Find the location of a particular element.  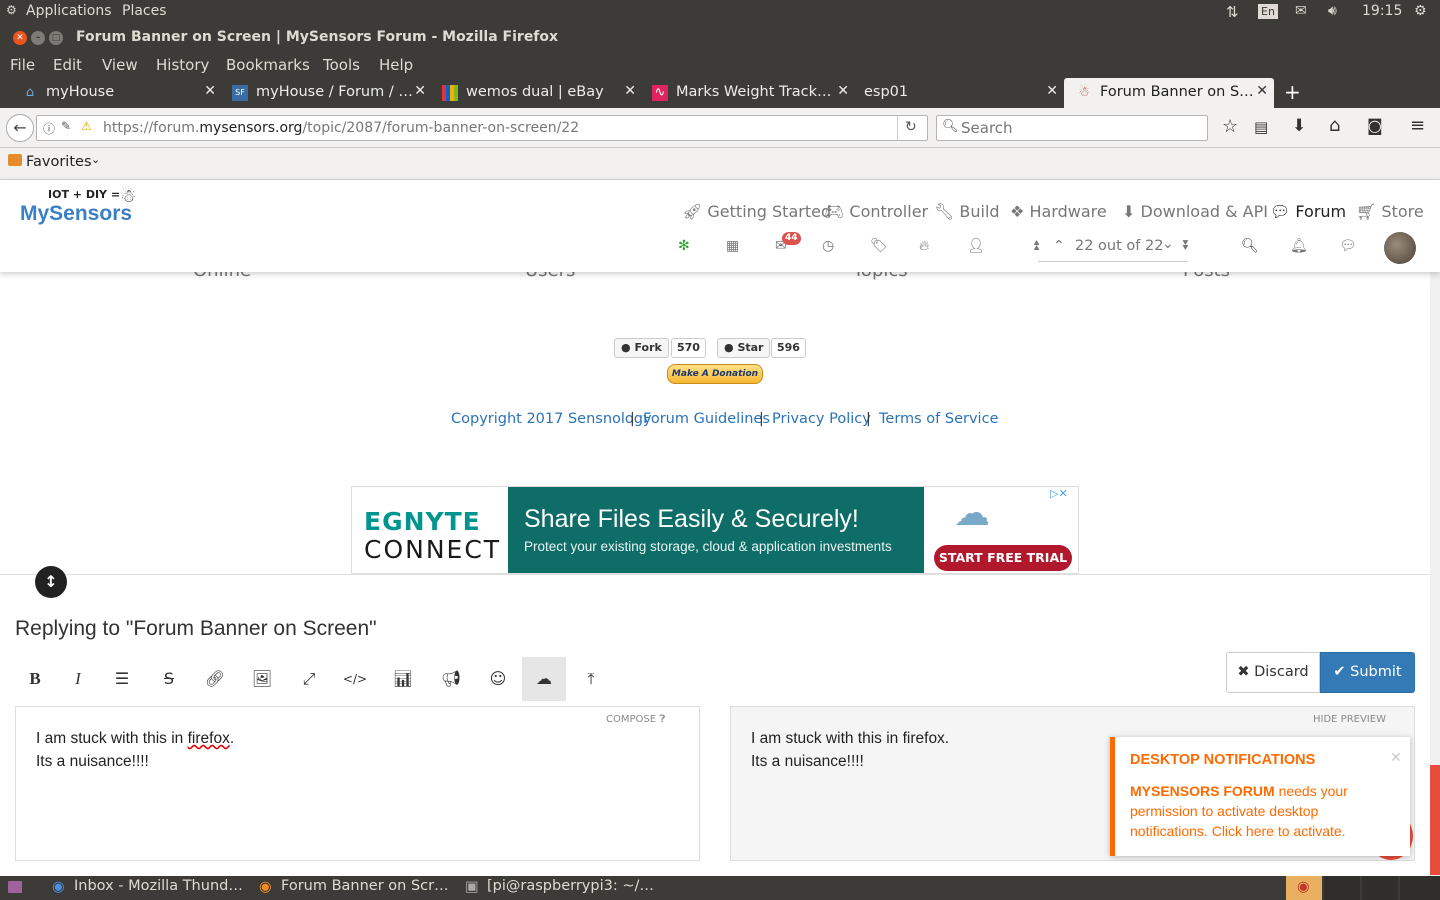

tab-ebay: wemos dual | eBay ✕ is located at coordinates (536, 93).